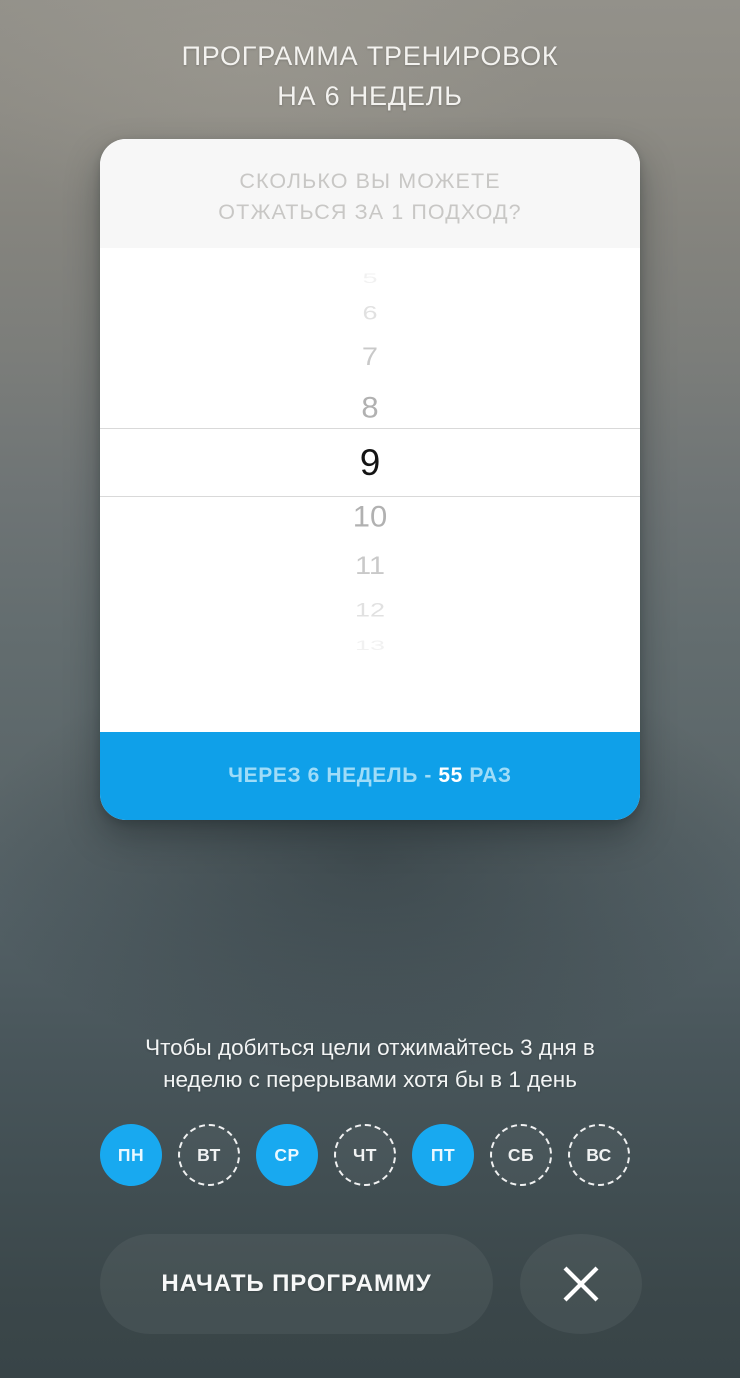 This screenshot has height=1378, width=740. What do you see at coordinates (330, 775) in the screenshot?
I see `projected-result-prefix: ЧЕРЕЗ 6 НЕДЕЛЬ -` at bounding box center [330, 775].